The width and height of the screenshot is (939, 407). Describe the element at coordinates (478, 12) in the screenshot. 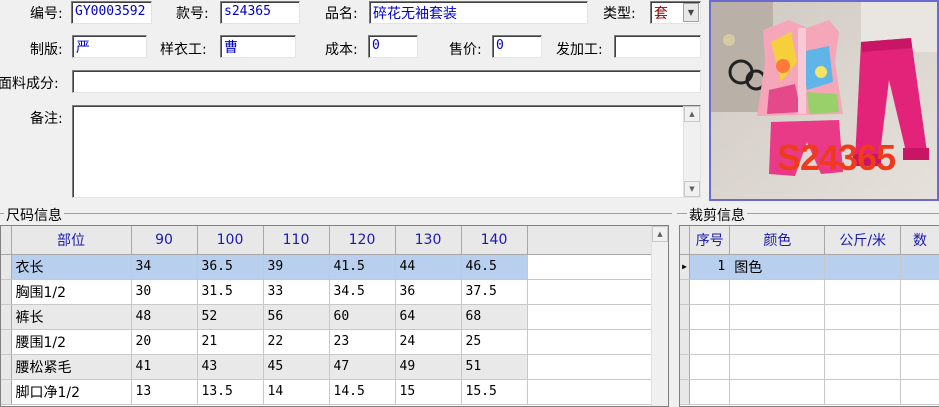

I see `name-field: 碎花无袖套装` at that location.